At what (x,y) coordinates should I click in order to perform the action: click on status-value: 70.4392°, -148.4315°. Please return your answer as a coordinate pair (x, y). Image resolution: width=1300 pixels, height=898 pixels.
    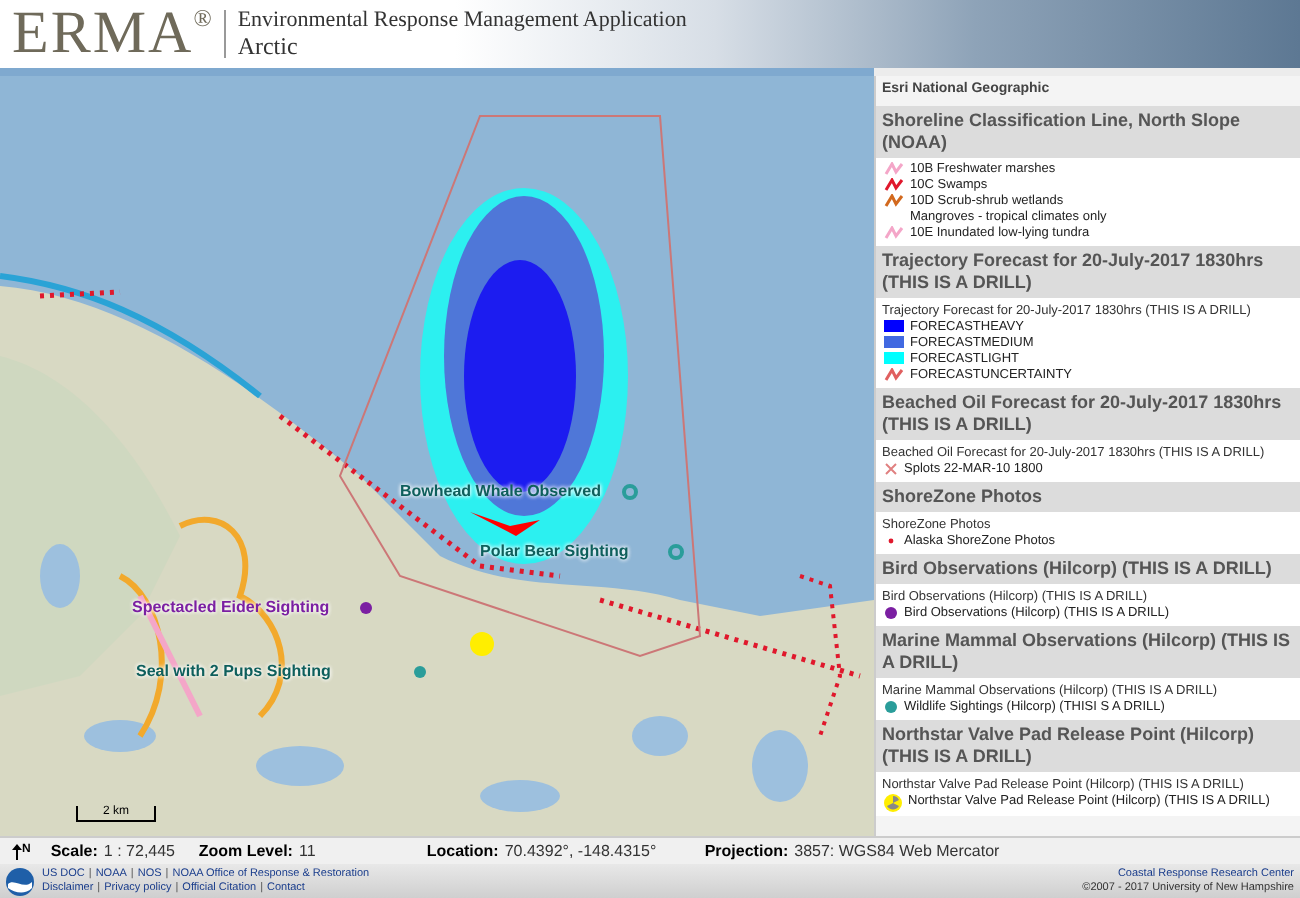
    Looking at the image, I should click on (580, 851).